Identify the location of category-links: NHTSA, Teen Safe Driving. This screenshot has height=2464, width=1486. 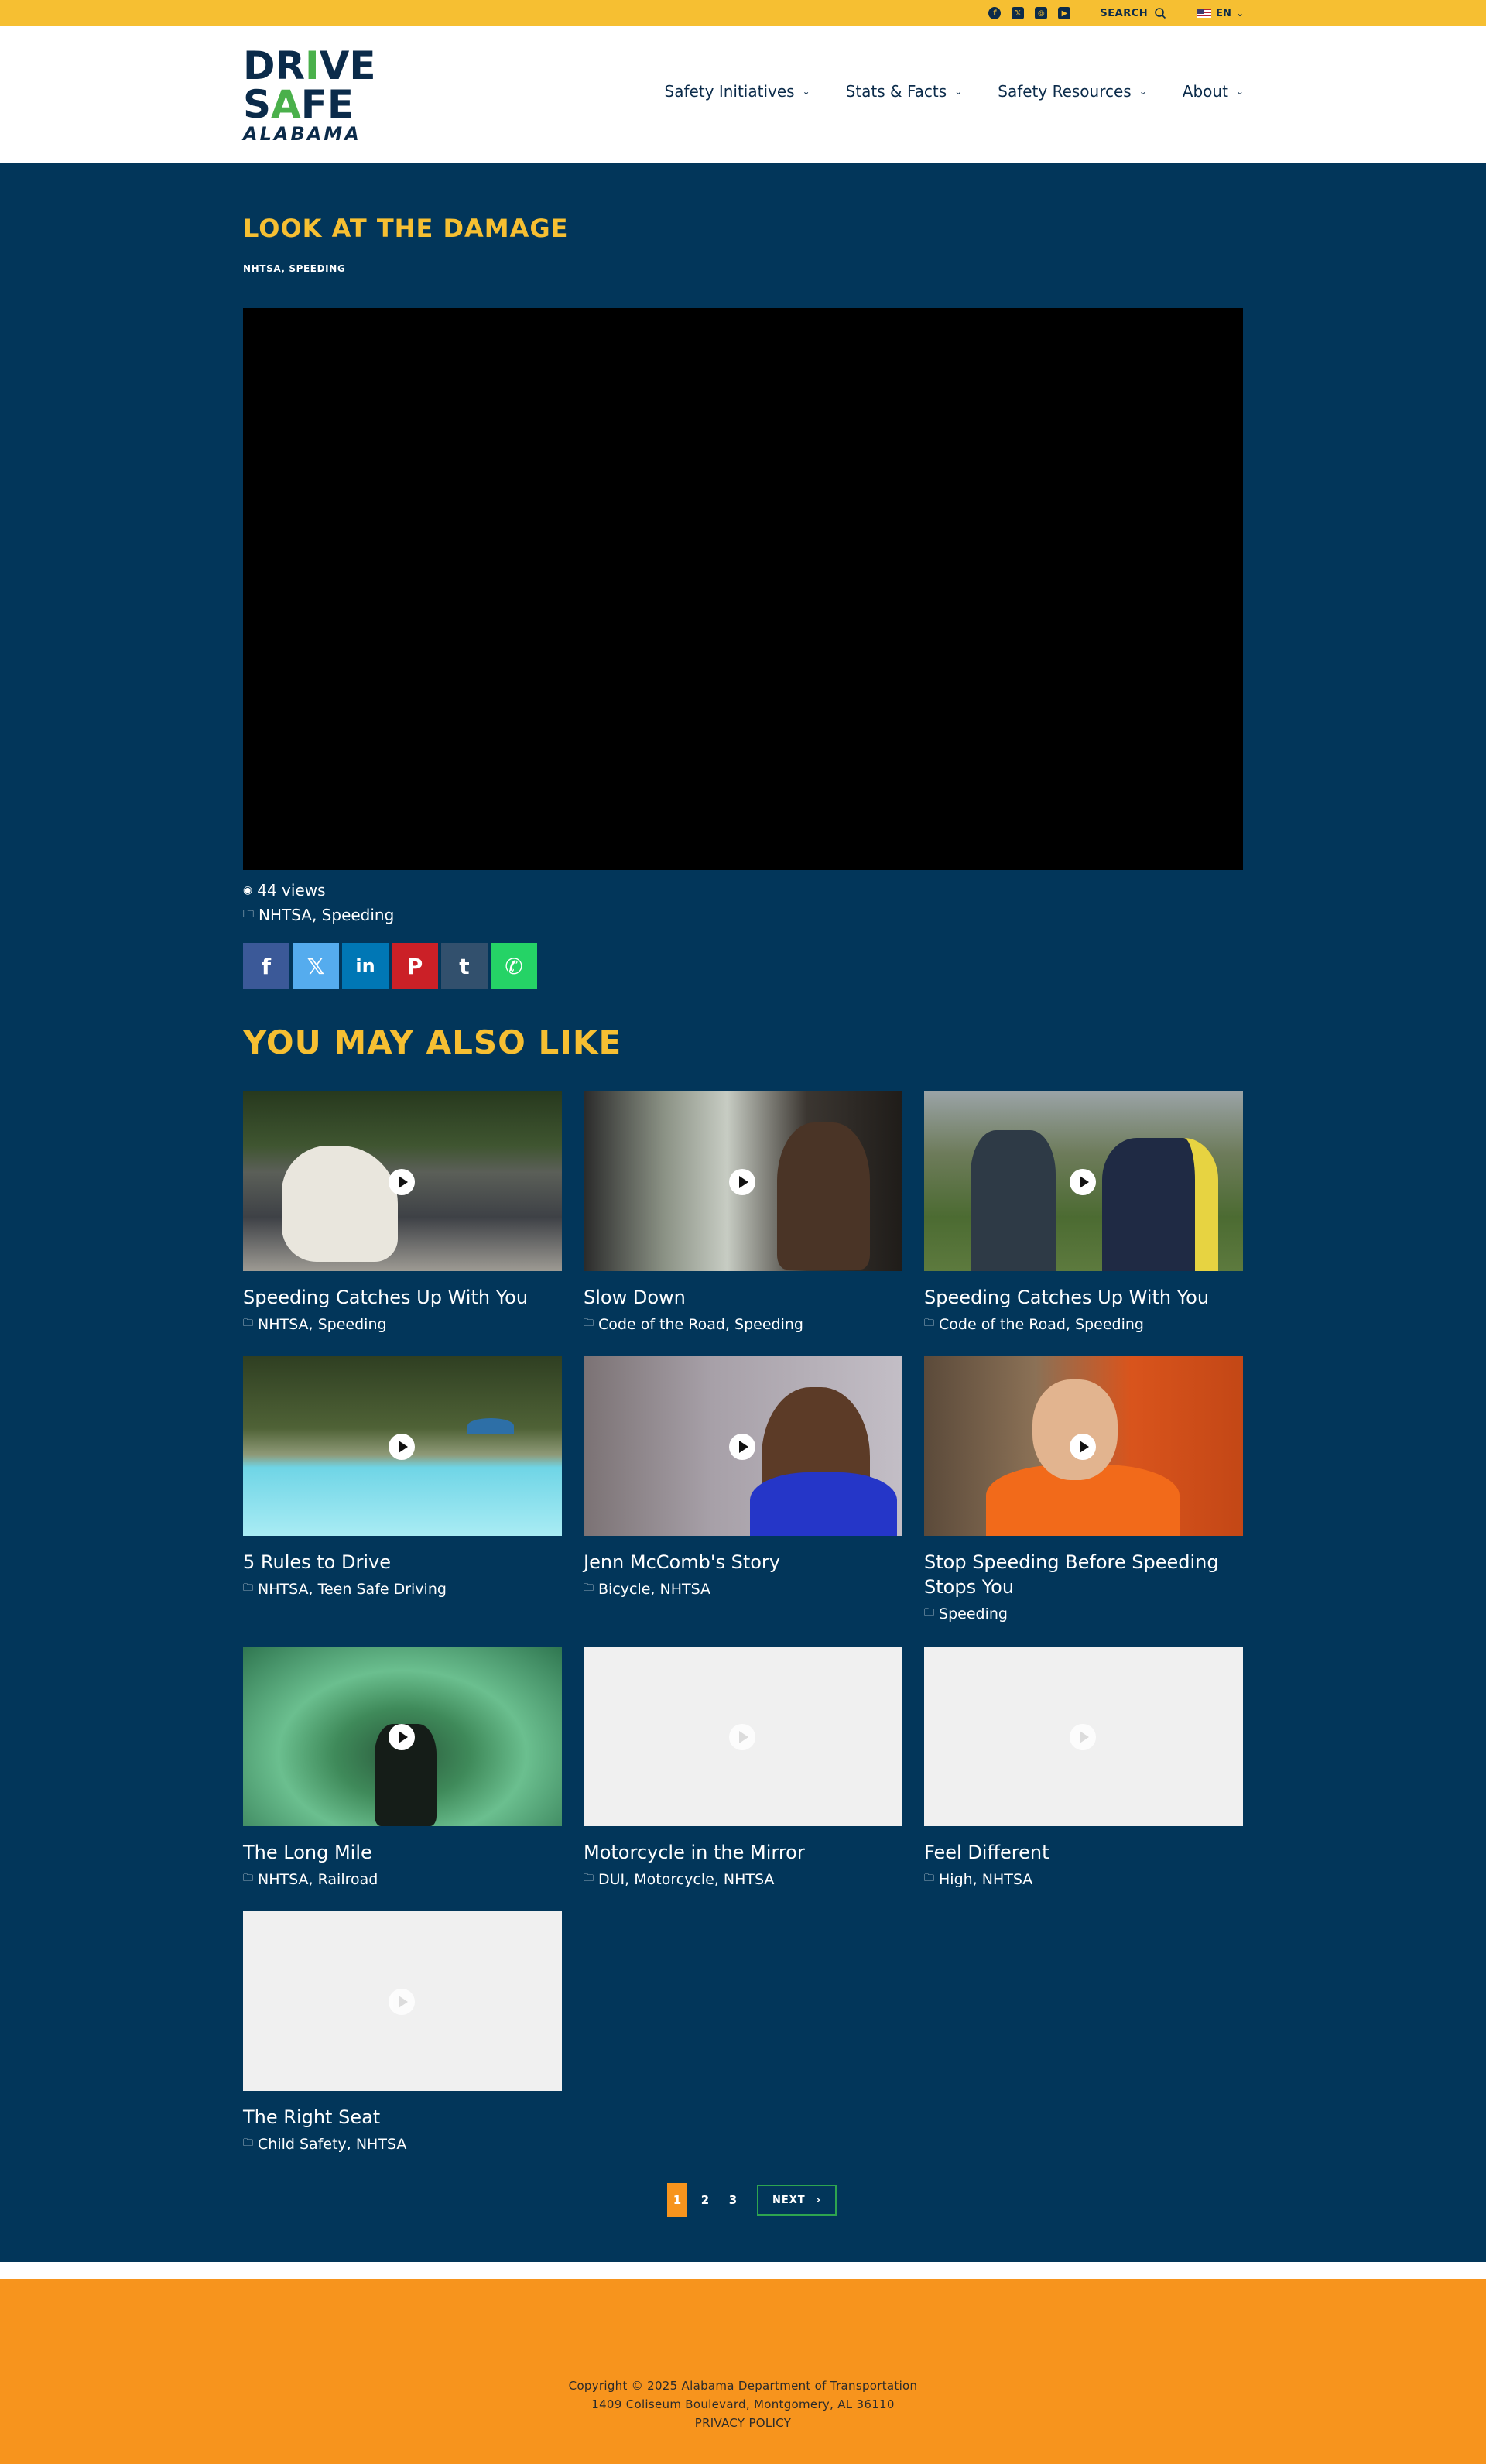
(352, 1590).